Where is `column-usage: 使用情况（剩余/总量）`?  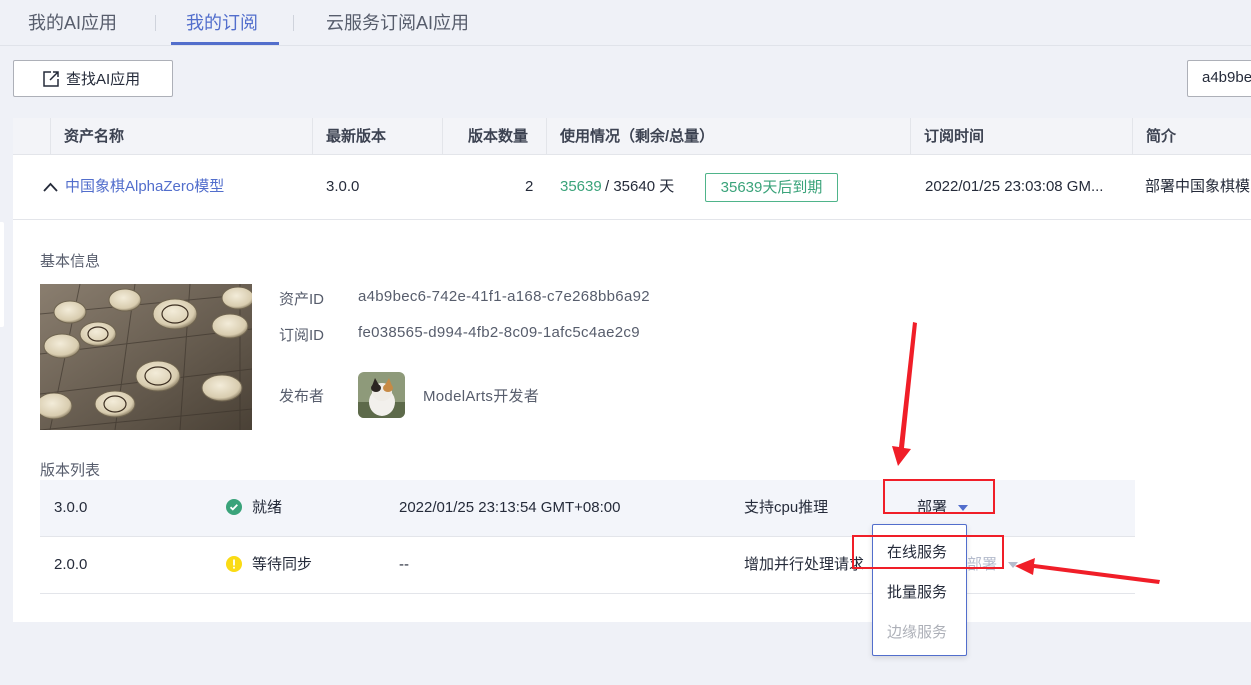 column-usage: 使用情况（剩余/总量） is located at coordinates (637, 136).